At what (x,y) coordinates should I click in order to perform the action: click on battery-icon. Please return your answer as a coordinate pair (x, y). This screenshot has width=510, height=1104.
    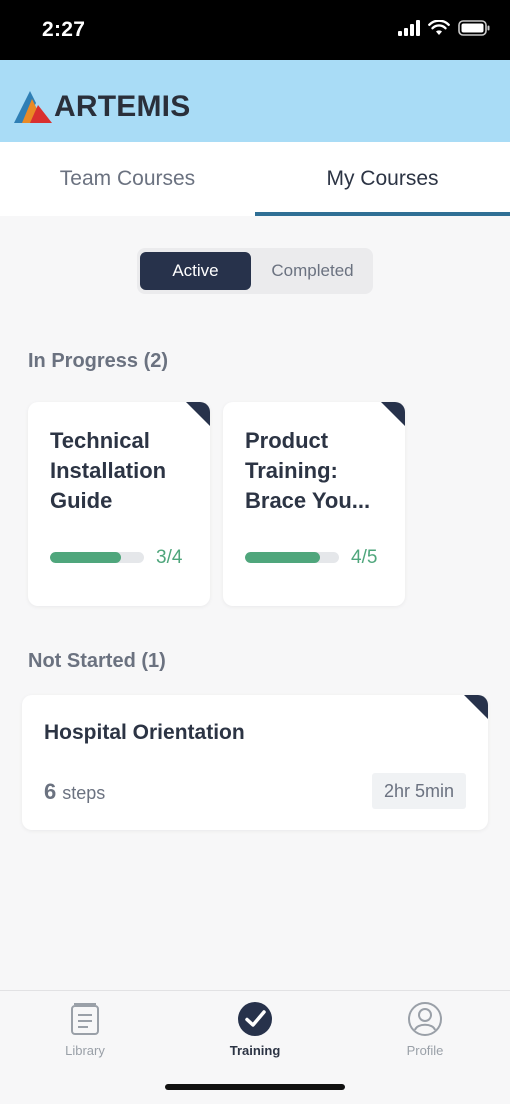
    Looking at the image, I should click on (474, 28).